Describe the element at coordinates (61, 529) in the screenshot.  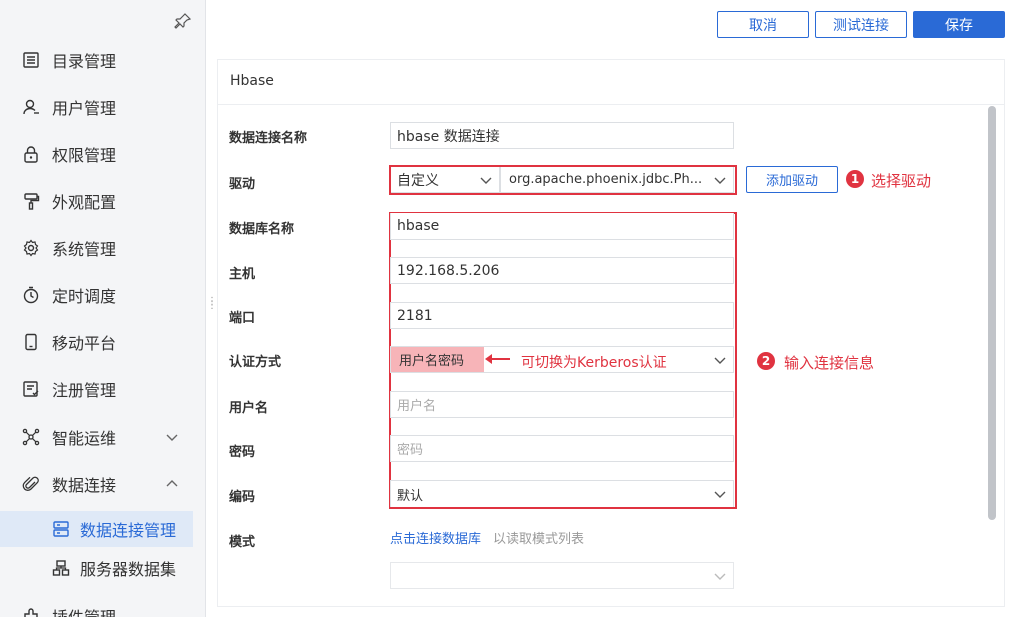
I see `database-icon` at that location.